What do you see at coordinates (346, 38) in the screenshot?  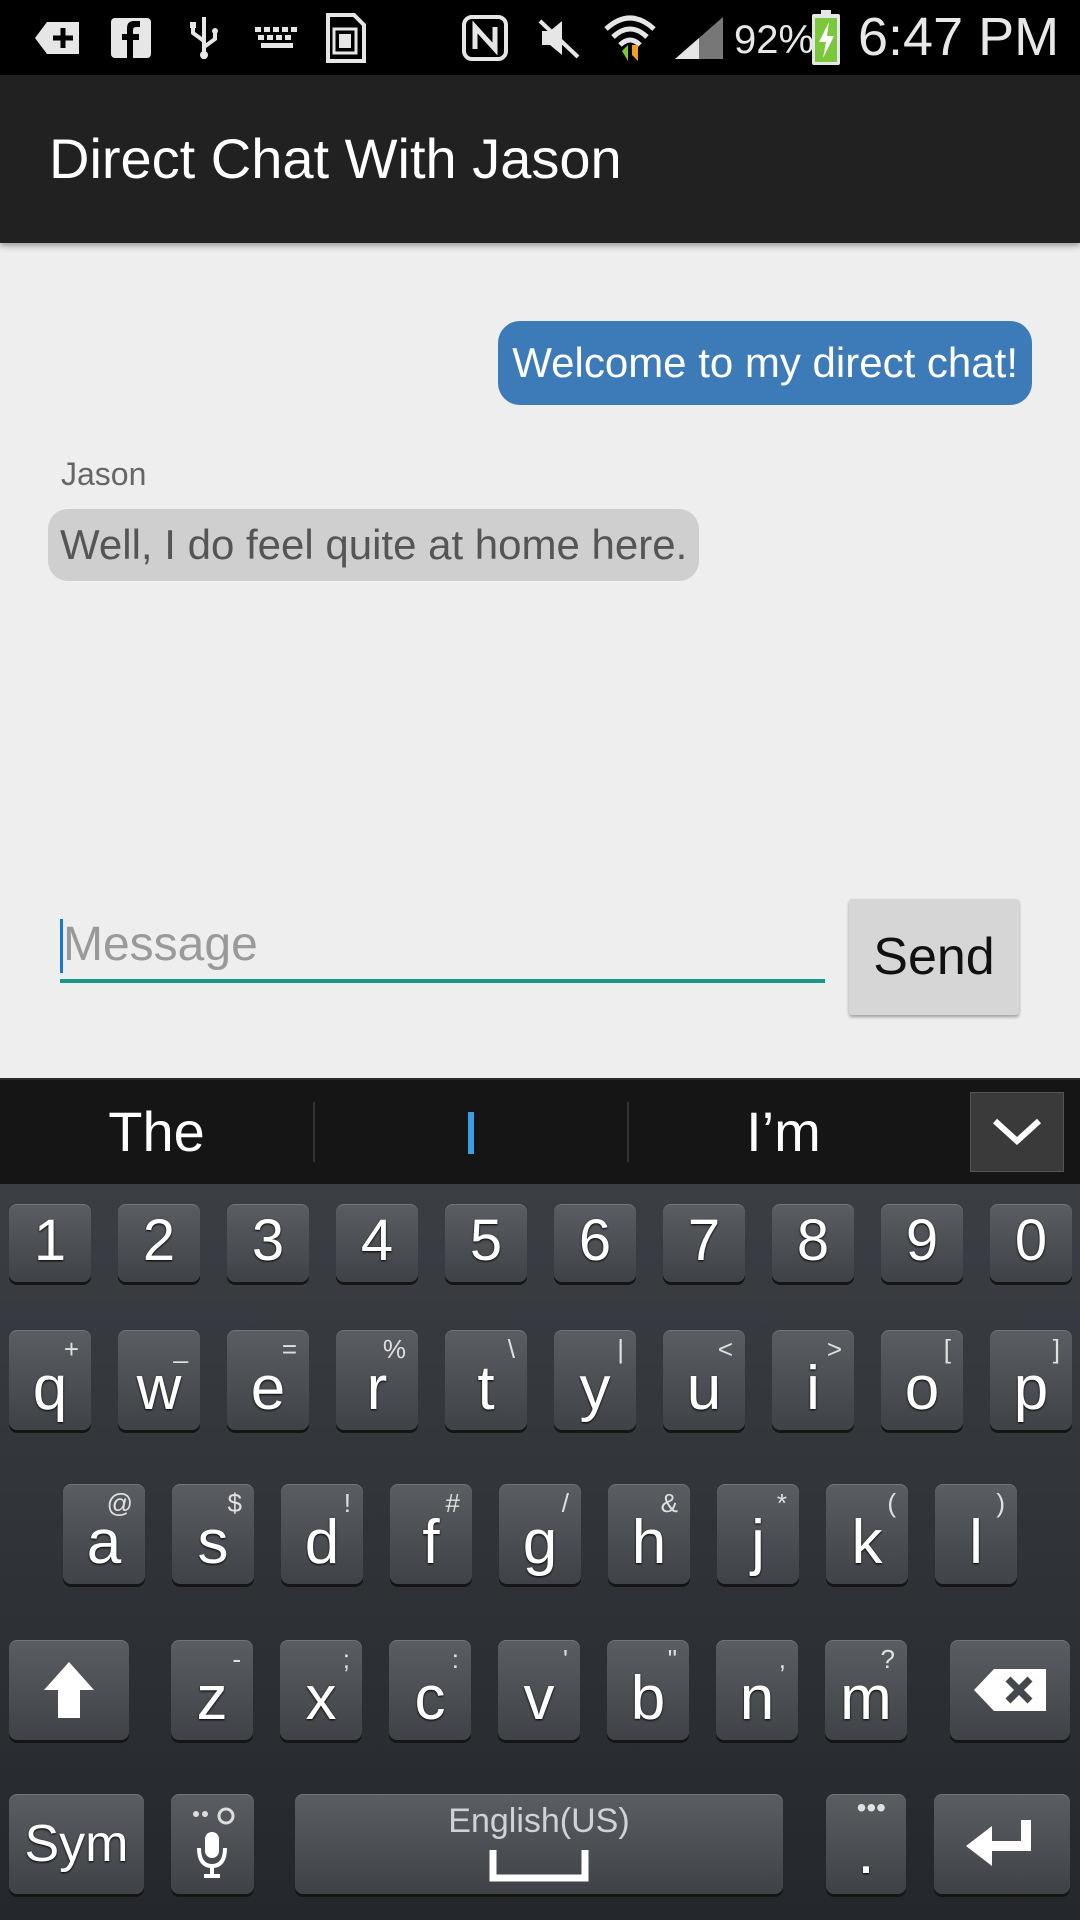 I see `sim-card-icon` at bounding box center [346, 38].